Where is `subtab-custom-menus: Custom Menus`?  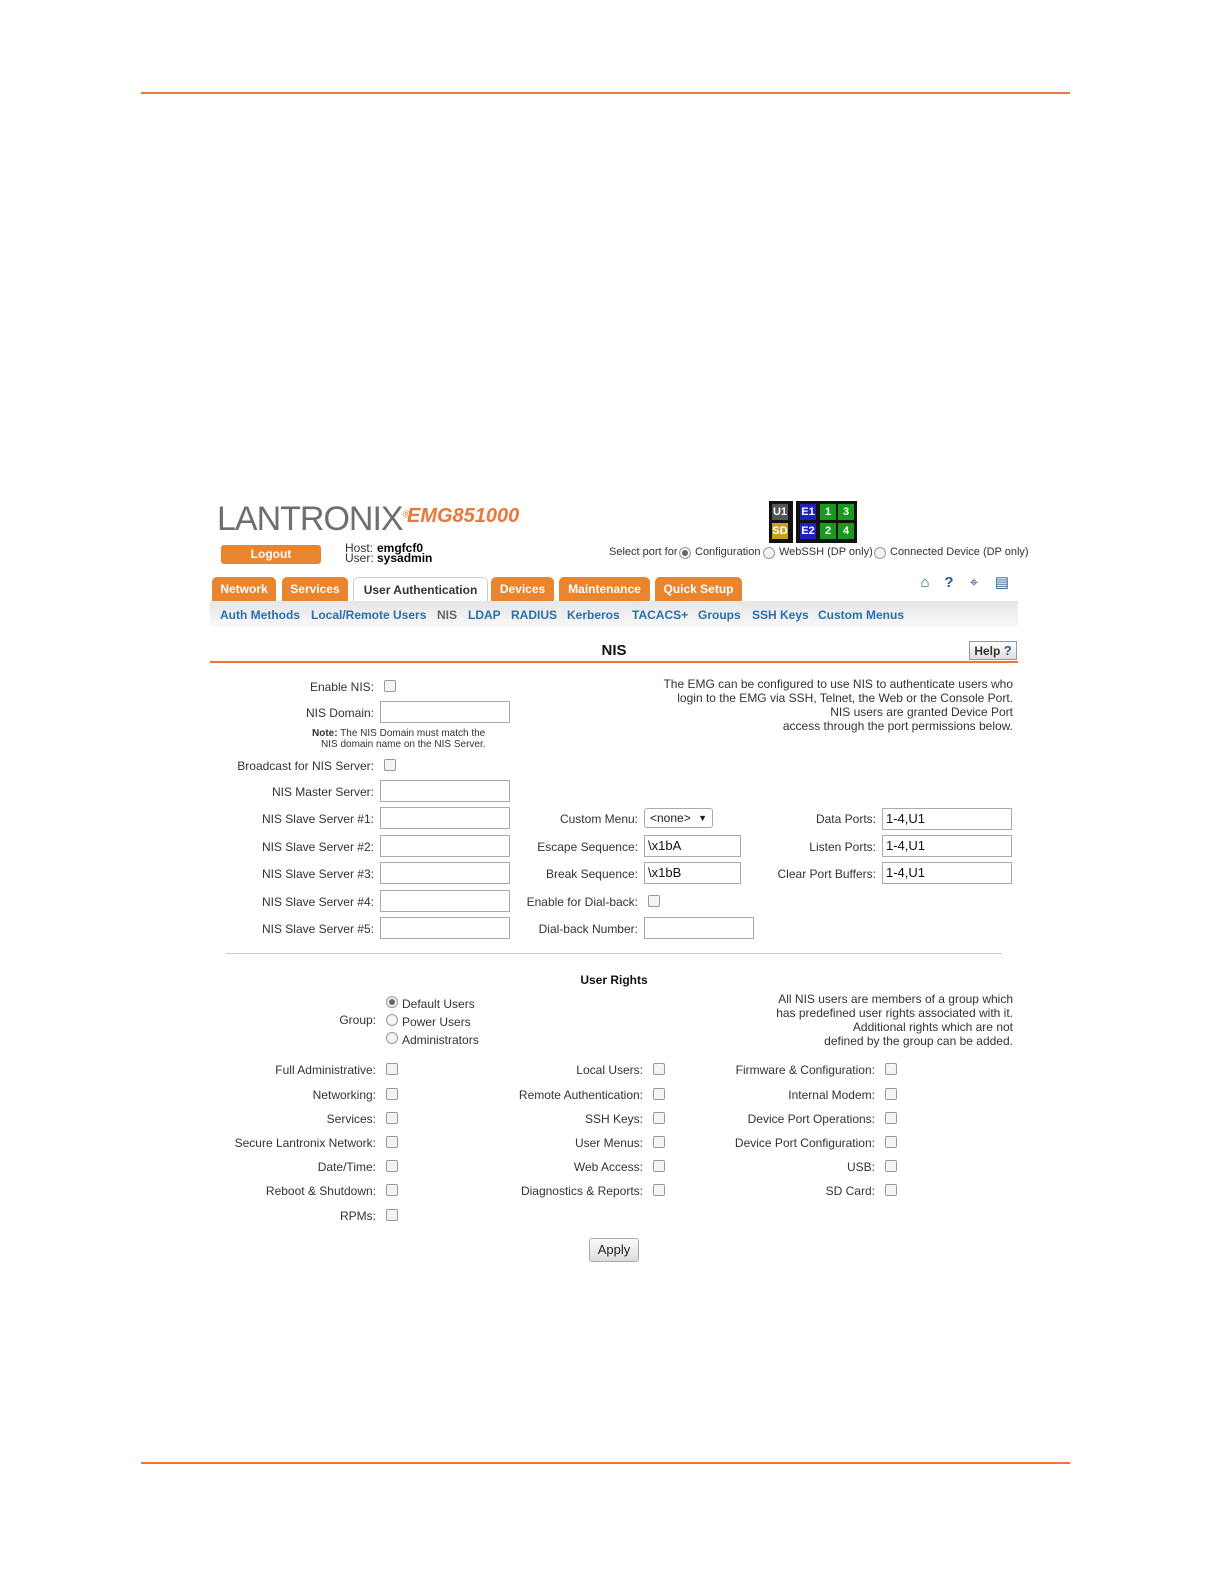 subtab-custom-menus: Custom Menus is located at coordinates (861, 615).